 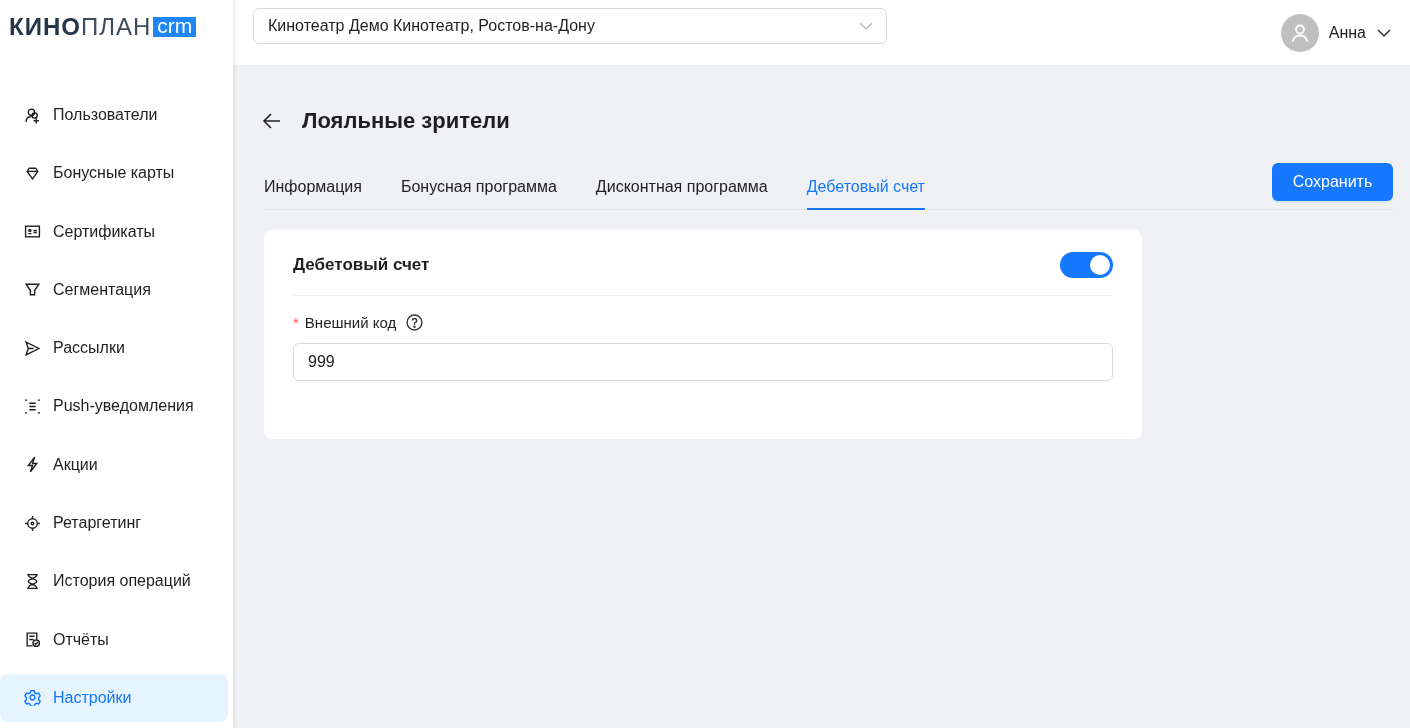 What do you see at coordinates (114, 289) in the screenshot?
I see `sidebar-item: Сегментация` at bounding box center [114, 289].